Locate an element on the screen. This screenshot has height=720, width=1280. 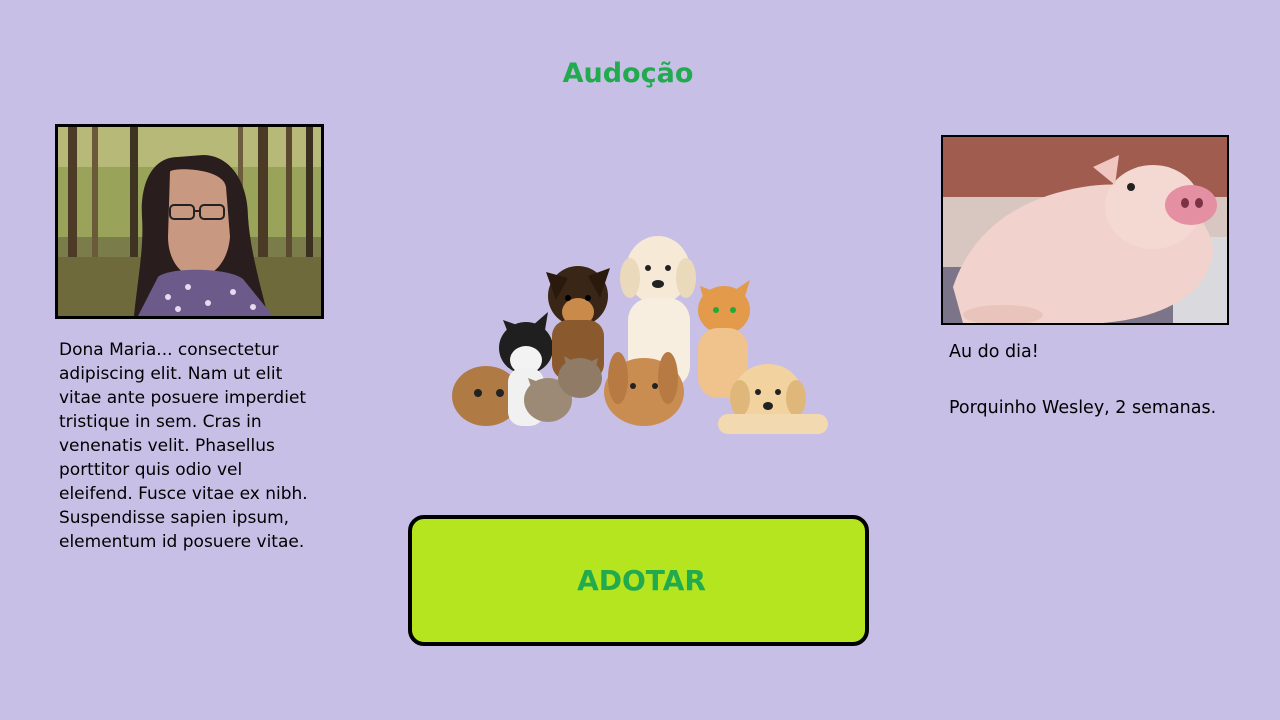
page-title: Audoção is located at coordinates (628, 73).